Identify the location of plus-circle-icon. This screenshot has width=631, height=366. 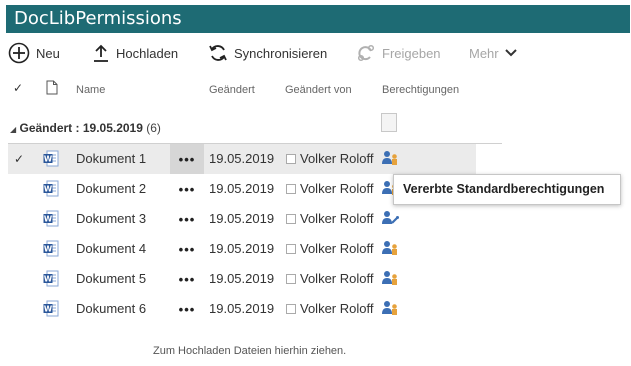
(19, 53).